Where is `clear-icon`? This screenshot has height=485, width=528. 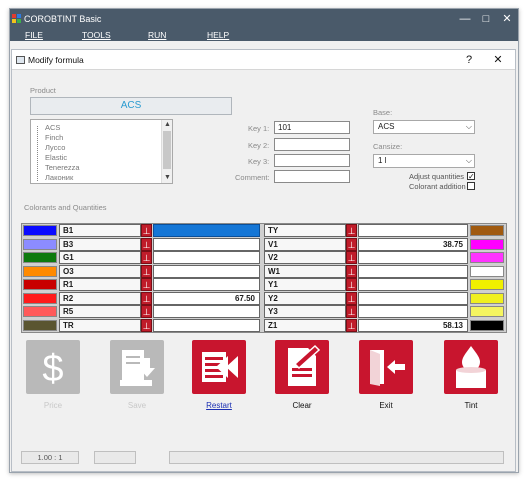
clear-icon is located at coordinates (302, 367).